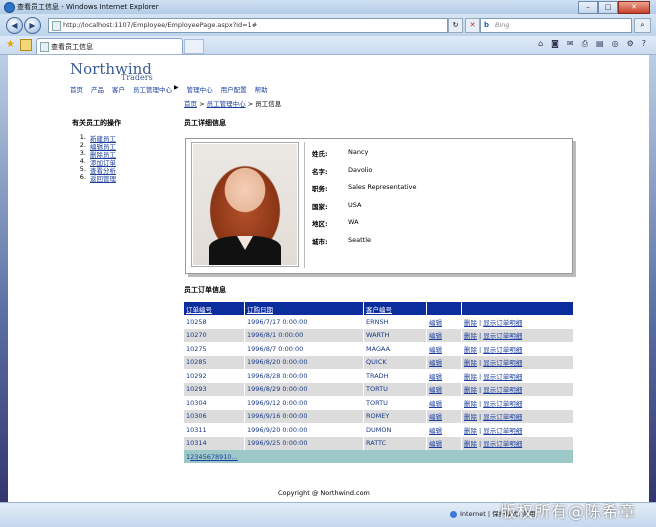  Describe the element at coordinates (304, 416) in the screenshot. I see `order-date-cell: 1996/9/16 0:00:00` at that location.